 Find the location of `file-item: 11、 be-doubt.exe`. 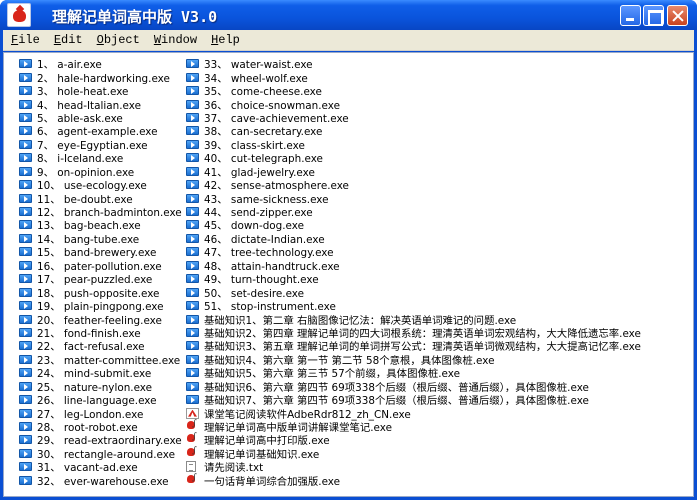

file-item: 11、 be-doubt.exe is located at coordinates (100, 198).